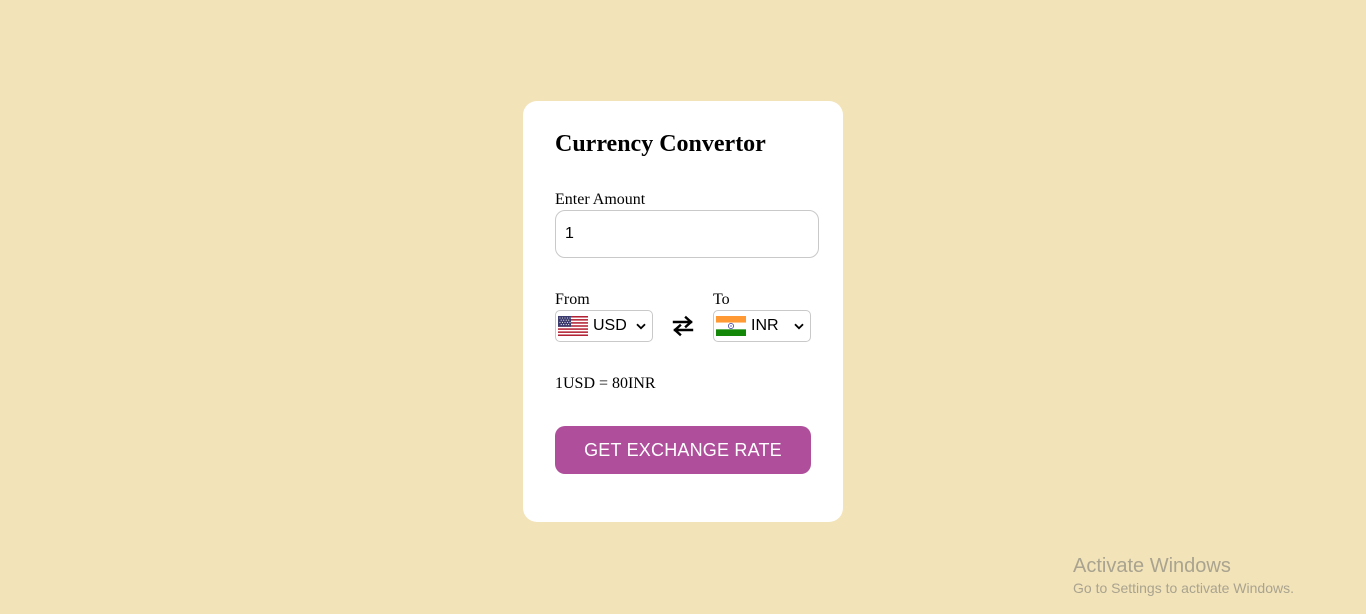  What do you see at coordinates (572, 299) in the screenshot?
I see `from-label: From` at bounding box center [572, 299].